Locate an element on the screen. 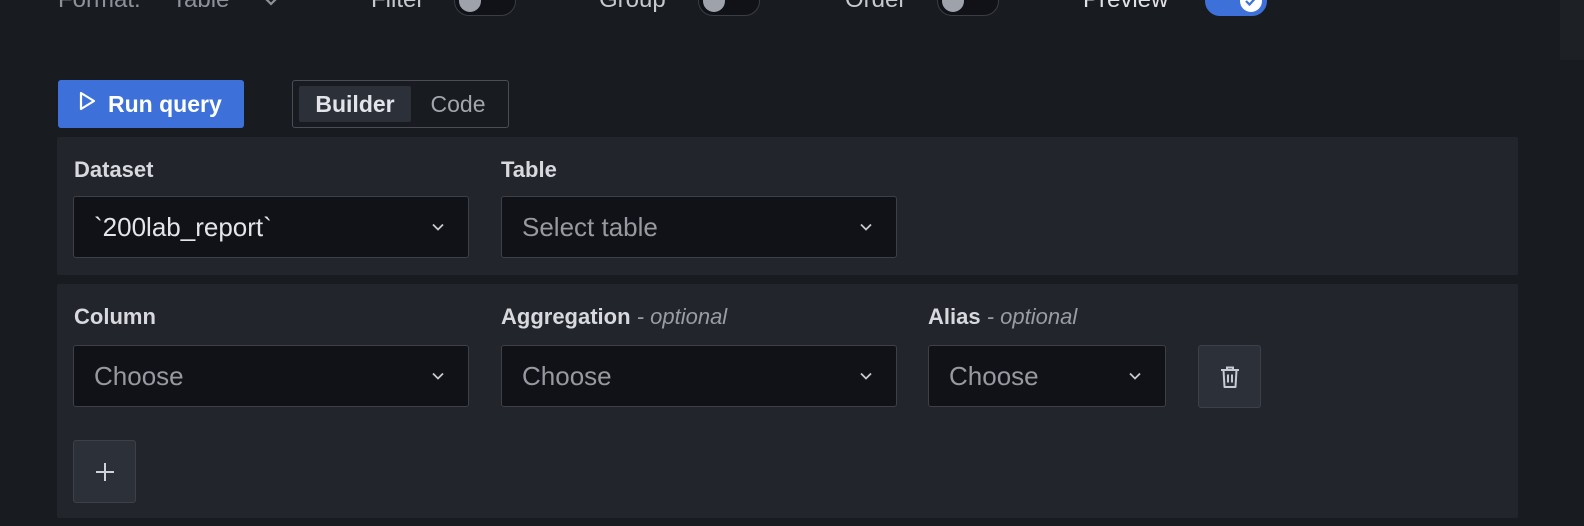  order-label: Order is located at coordinates (875, 7).